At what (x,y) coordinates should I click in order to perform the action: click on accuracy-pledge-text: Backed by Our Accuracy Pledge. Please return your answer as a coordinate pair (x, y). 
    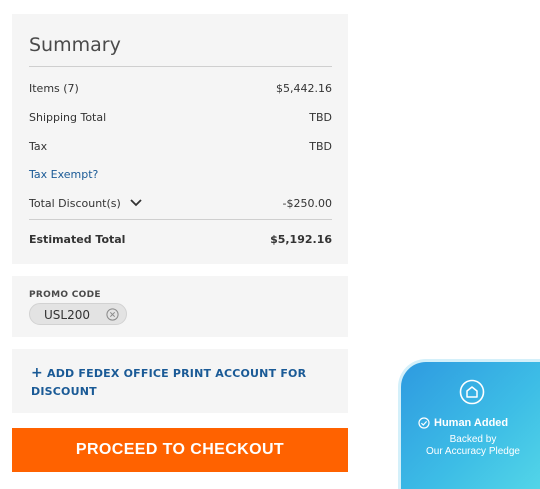
    Looking at the image, I should click on (473, 446).